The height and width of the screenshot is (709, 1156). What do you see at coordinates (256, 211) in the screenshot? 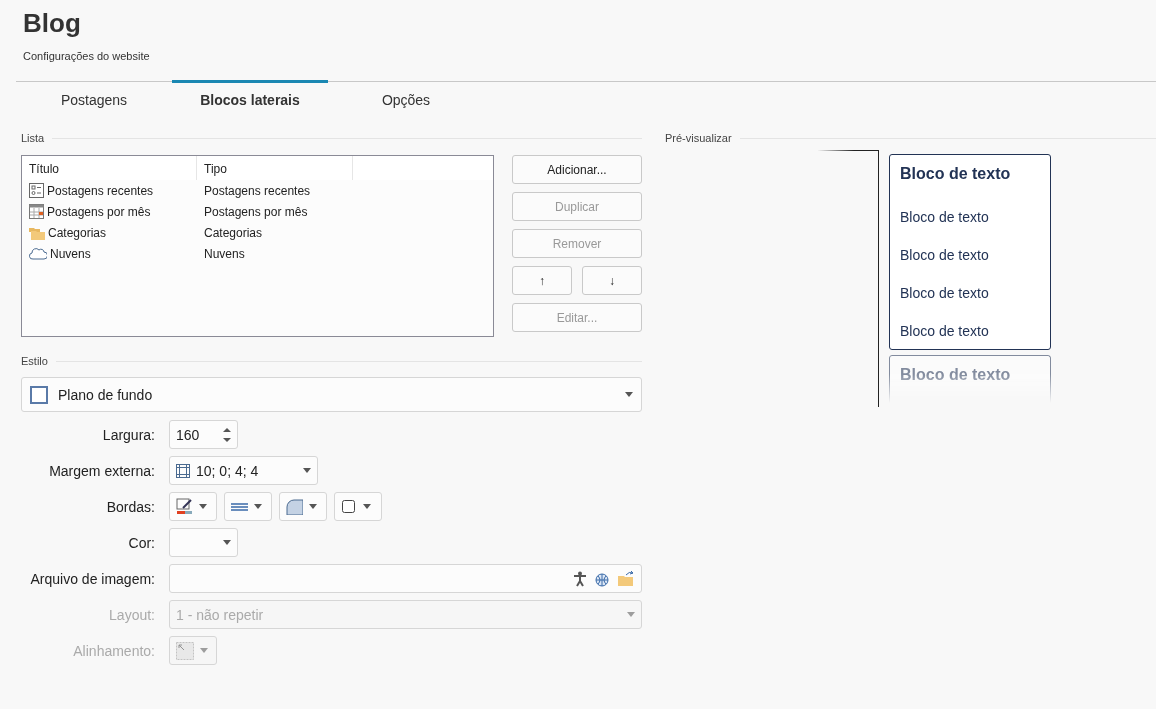
I see `table-cell: Postagens por mês` at bounding box center [256, 211].